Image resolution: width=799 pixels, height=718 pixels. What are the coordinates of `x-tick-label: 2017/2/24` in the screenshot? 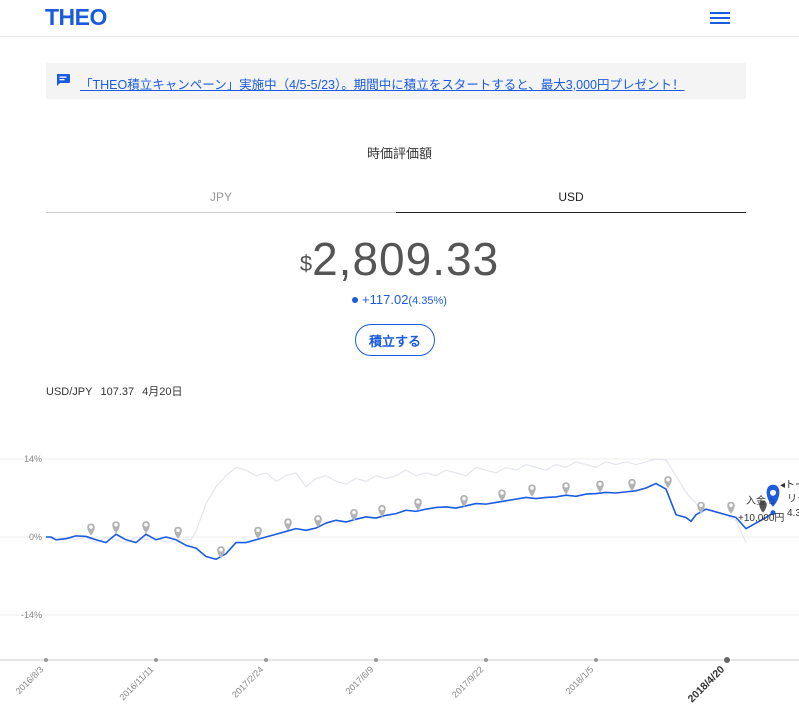 It's located at (247, 681).